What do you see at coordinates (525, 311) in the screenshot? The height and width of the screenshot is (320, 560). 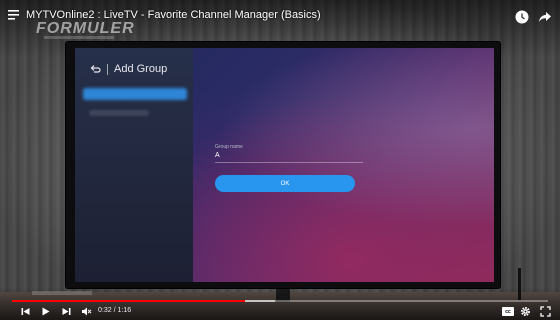 I see `gear-icon` at bounding box center [525, 311].